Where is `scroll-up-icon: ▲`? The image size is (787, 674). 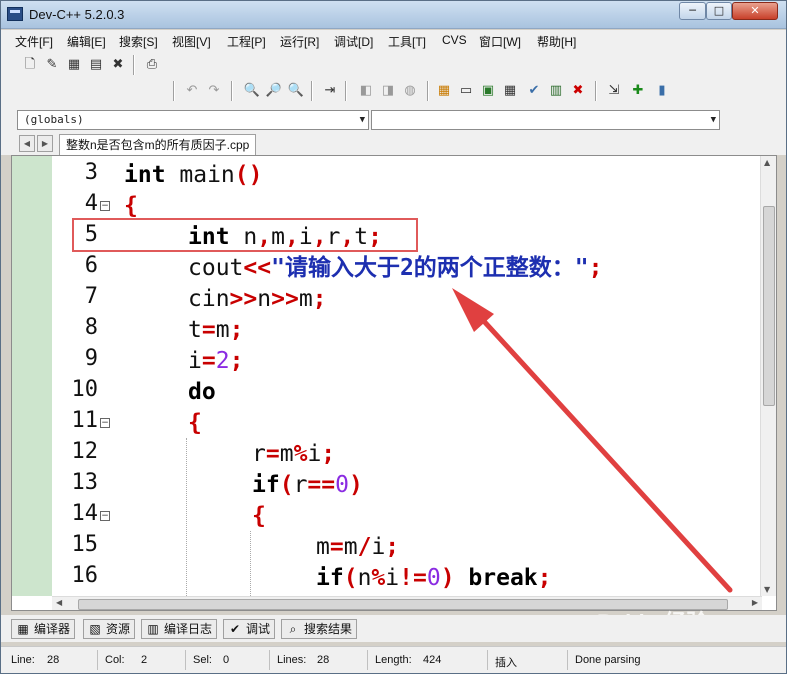 scroll-up-icon: ▲ is located at coordinates (767, 162).